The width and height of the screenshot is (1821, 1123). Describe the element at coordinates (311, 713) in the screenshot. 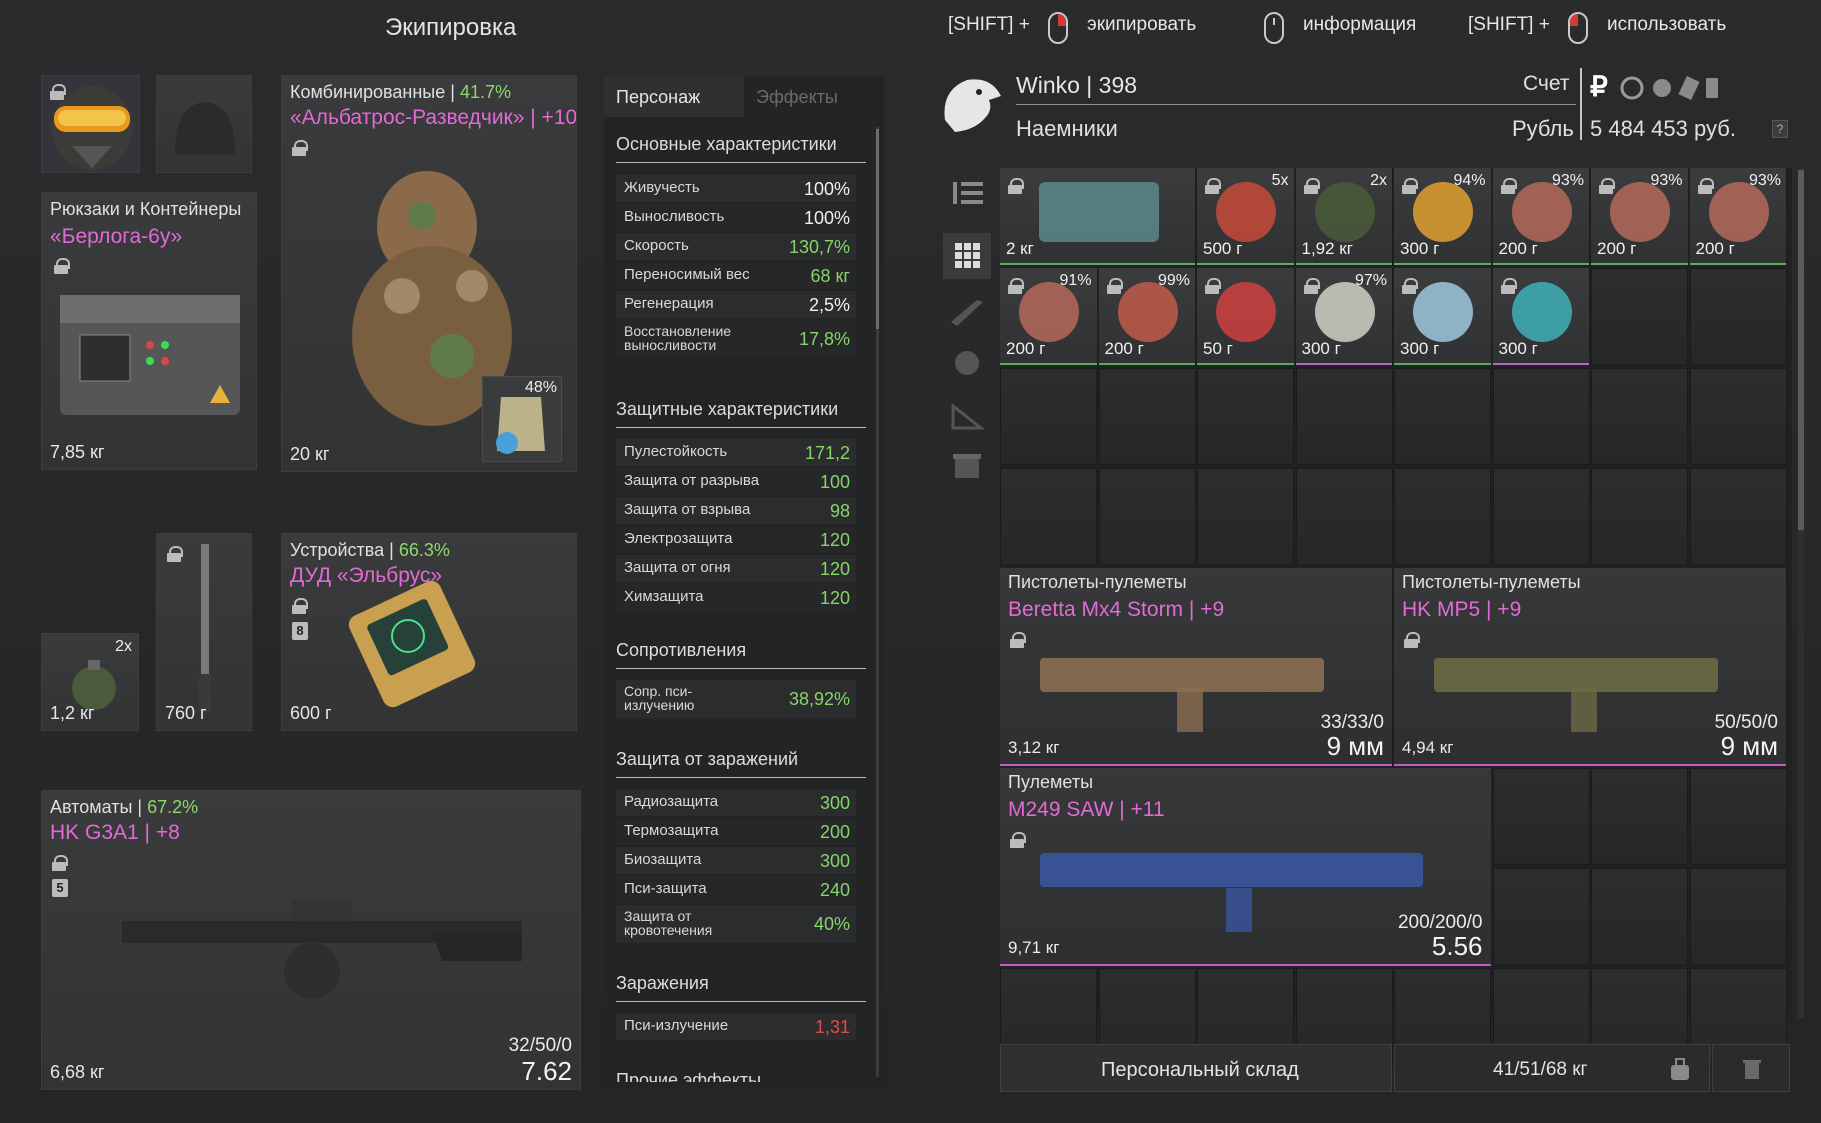

I see `device-weight: 600 г` at that location.